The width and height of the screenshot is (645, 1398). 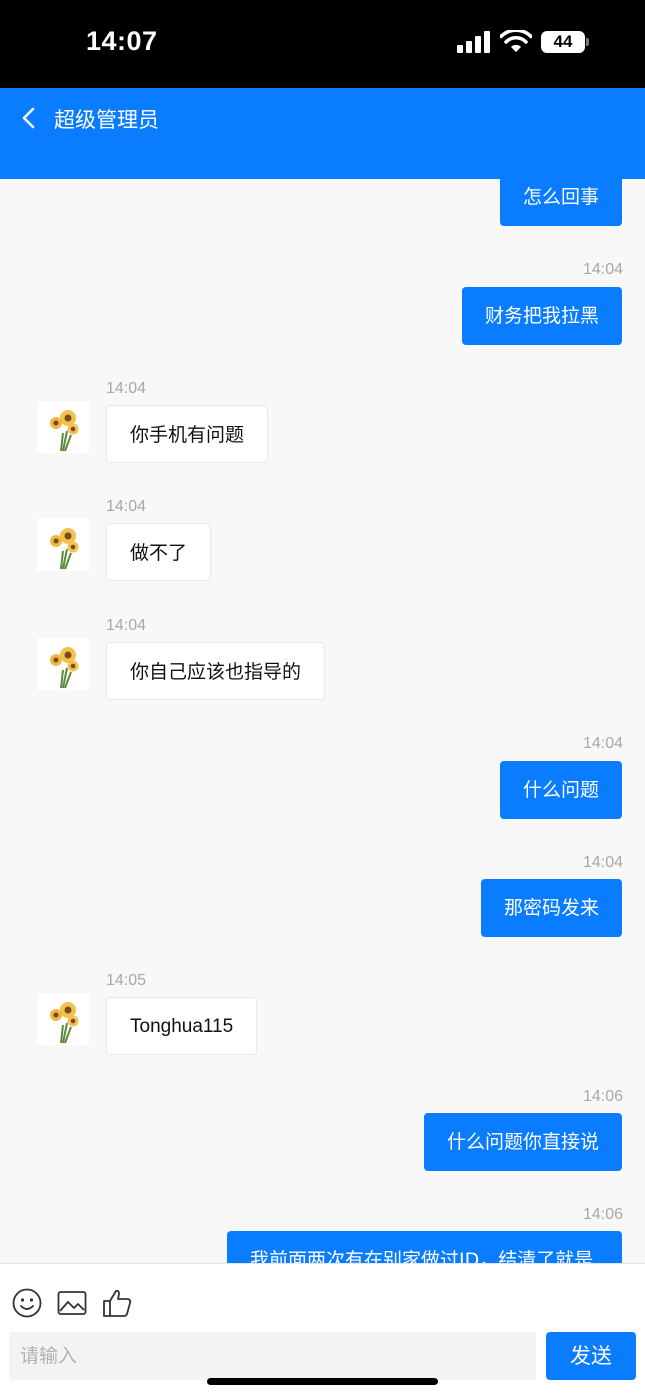 What do you see at coordinates (27, 1303) in the screenshot?
I see `smiley-icon` at bounding box center [27, 1303].